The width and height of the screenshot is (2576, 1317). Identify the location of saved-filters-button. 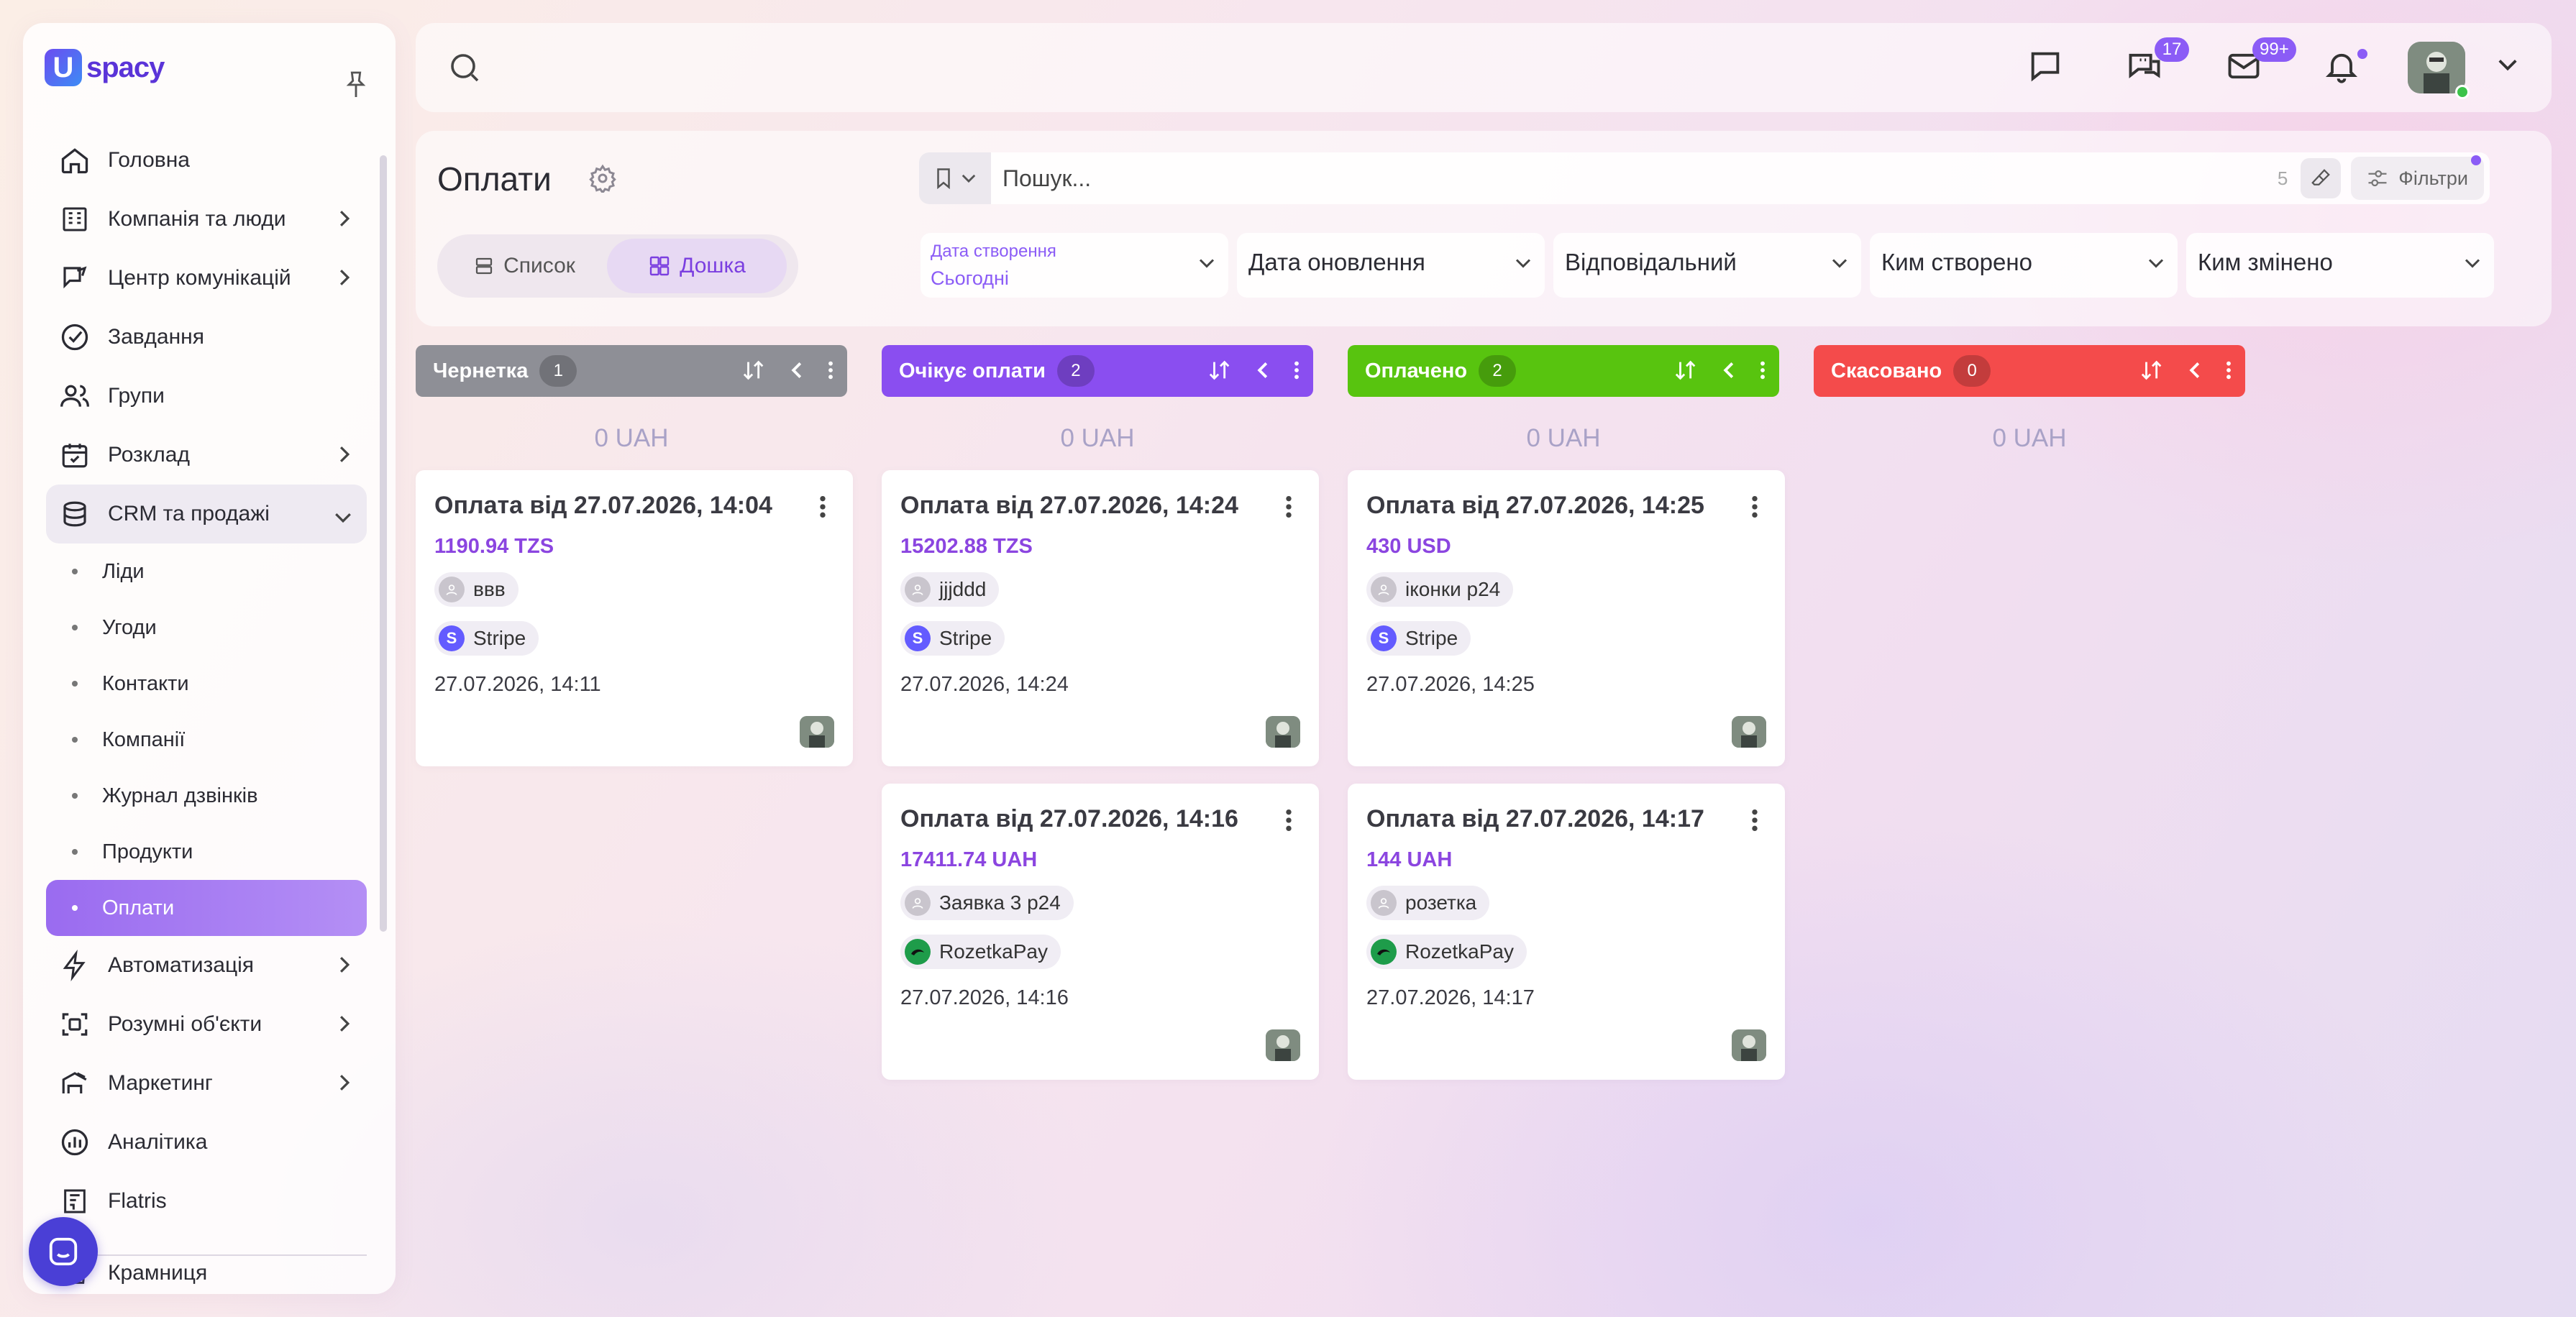
(955, 178).